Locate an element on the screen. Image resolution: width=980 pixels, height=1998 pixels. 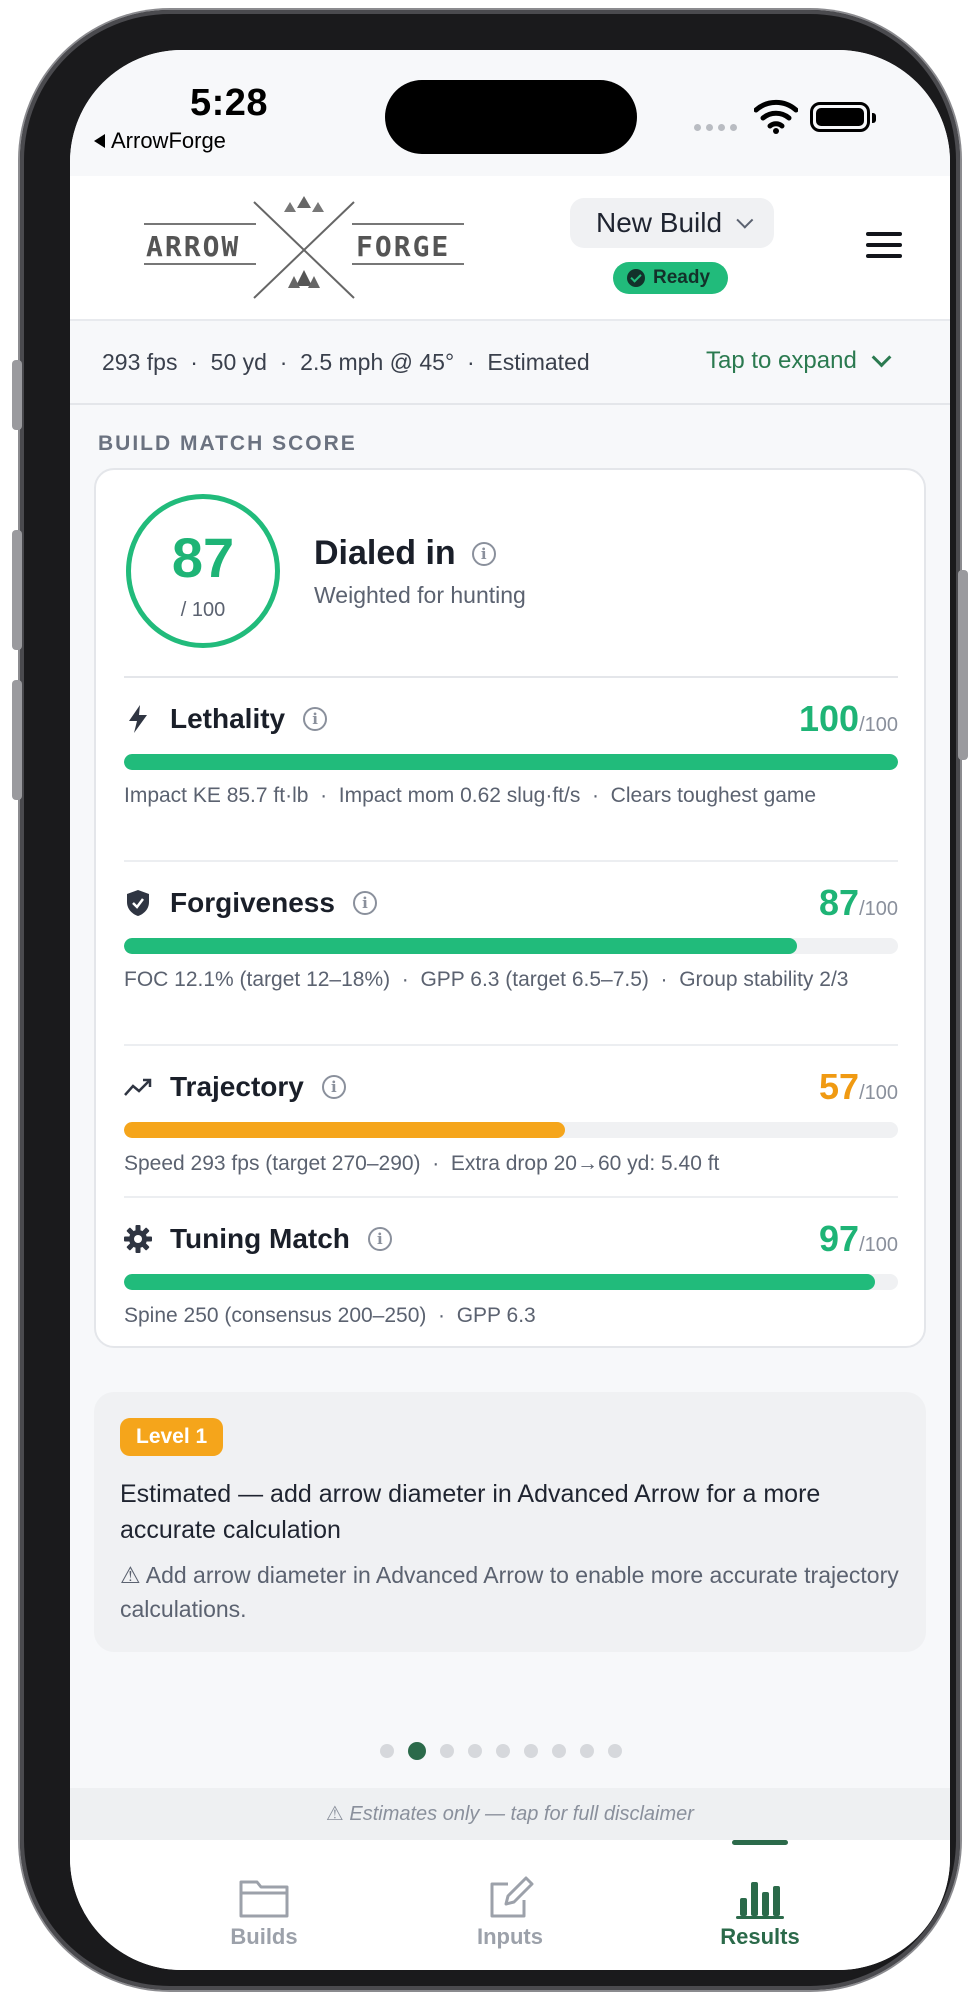
overall-score-max: / 100 is located at coordinates (203, 610).